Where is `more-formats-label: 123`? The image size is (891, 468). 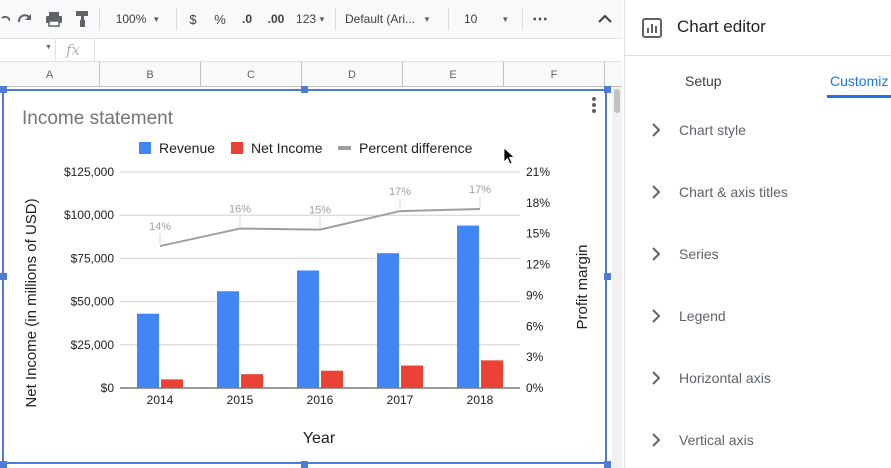
more-formats-label: 123 is located at coordinates (306, 19).